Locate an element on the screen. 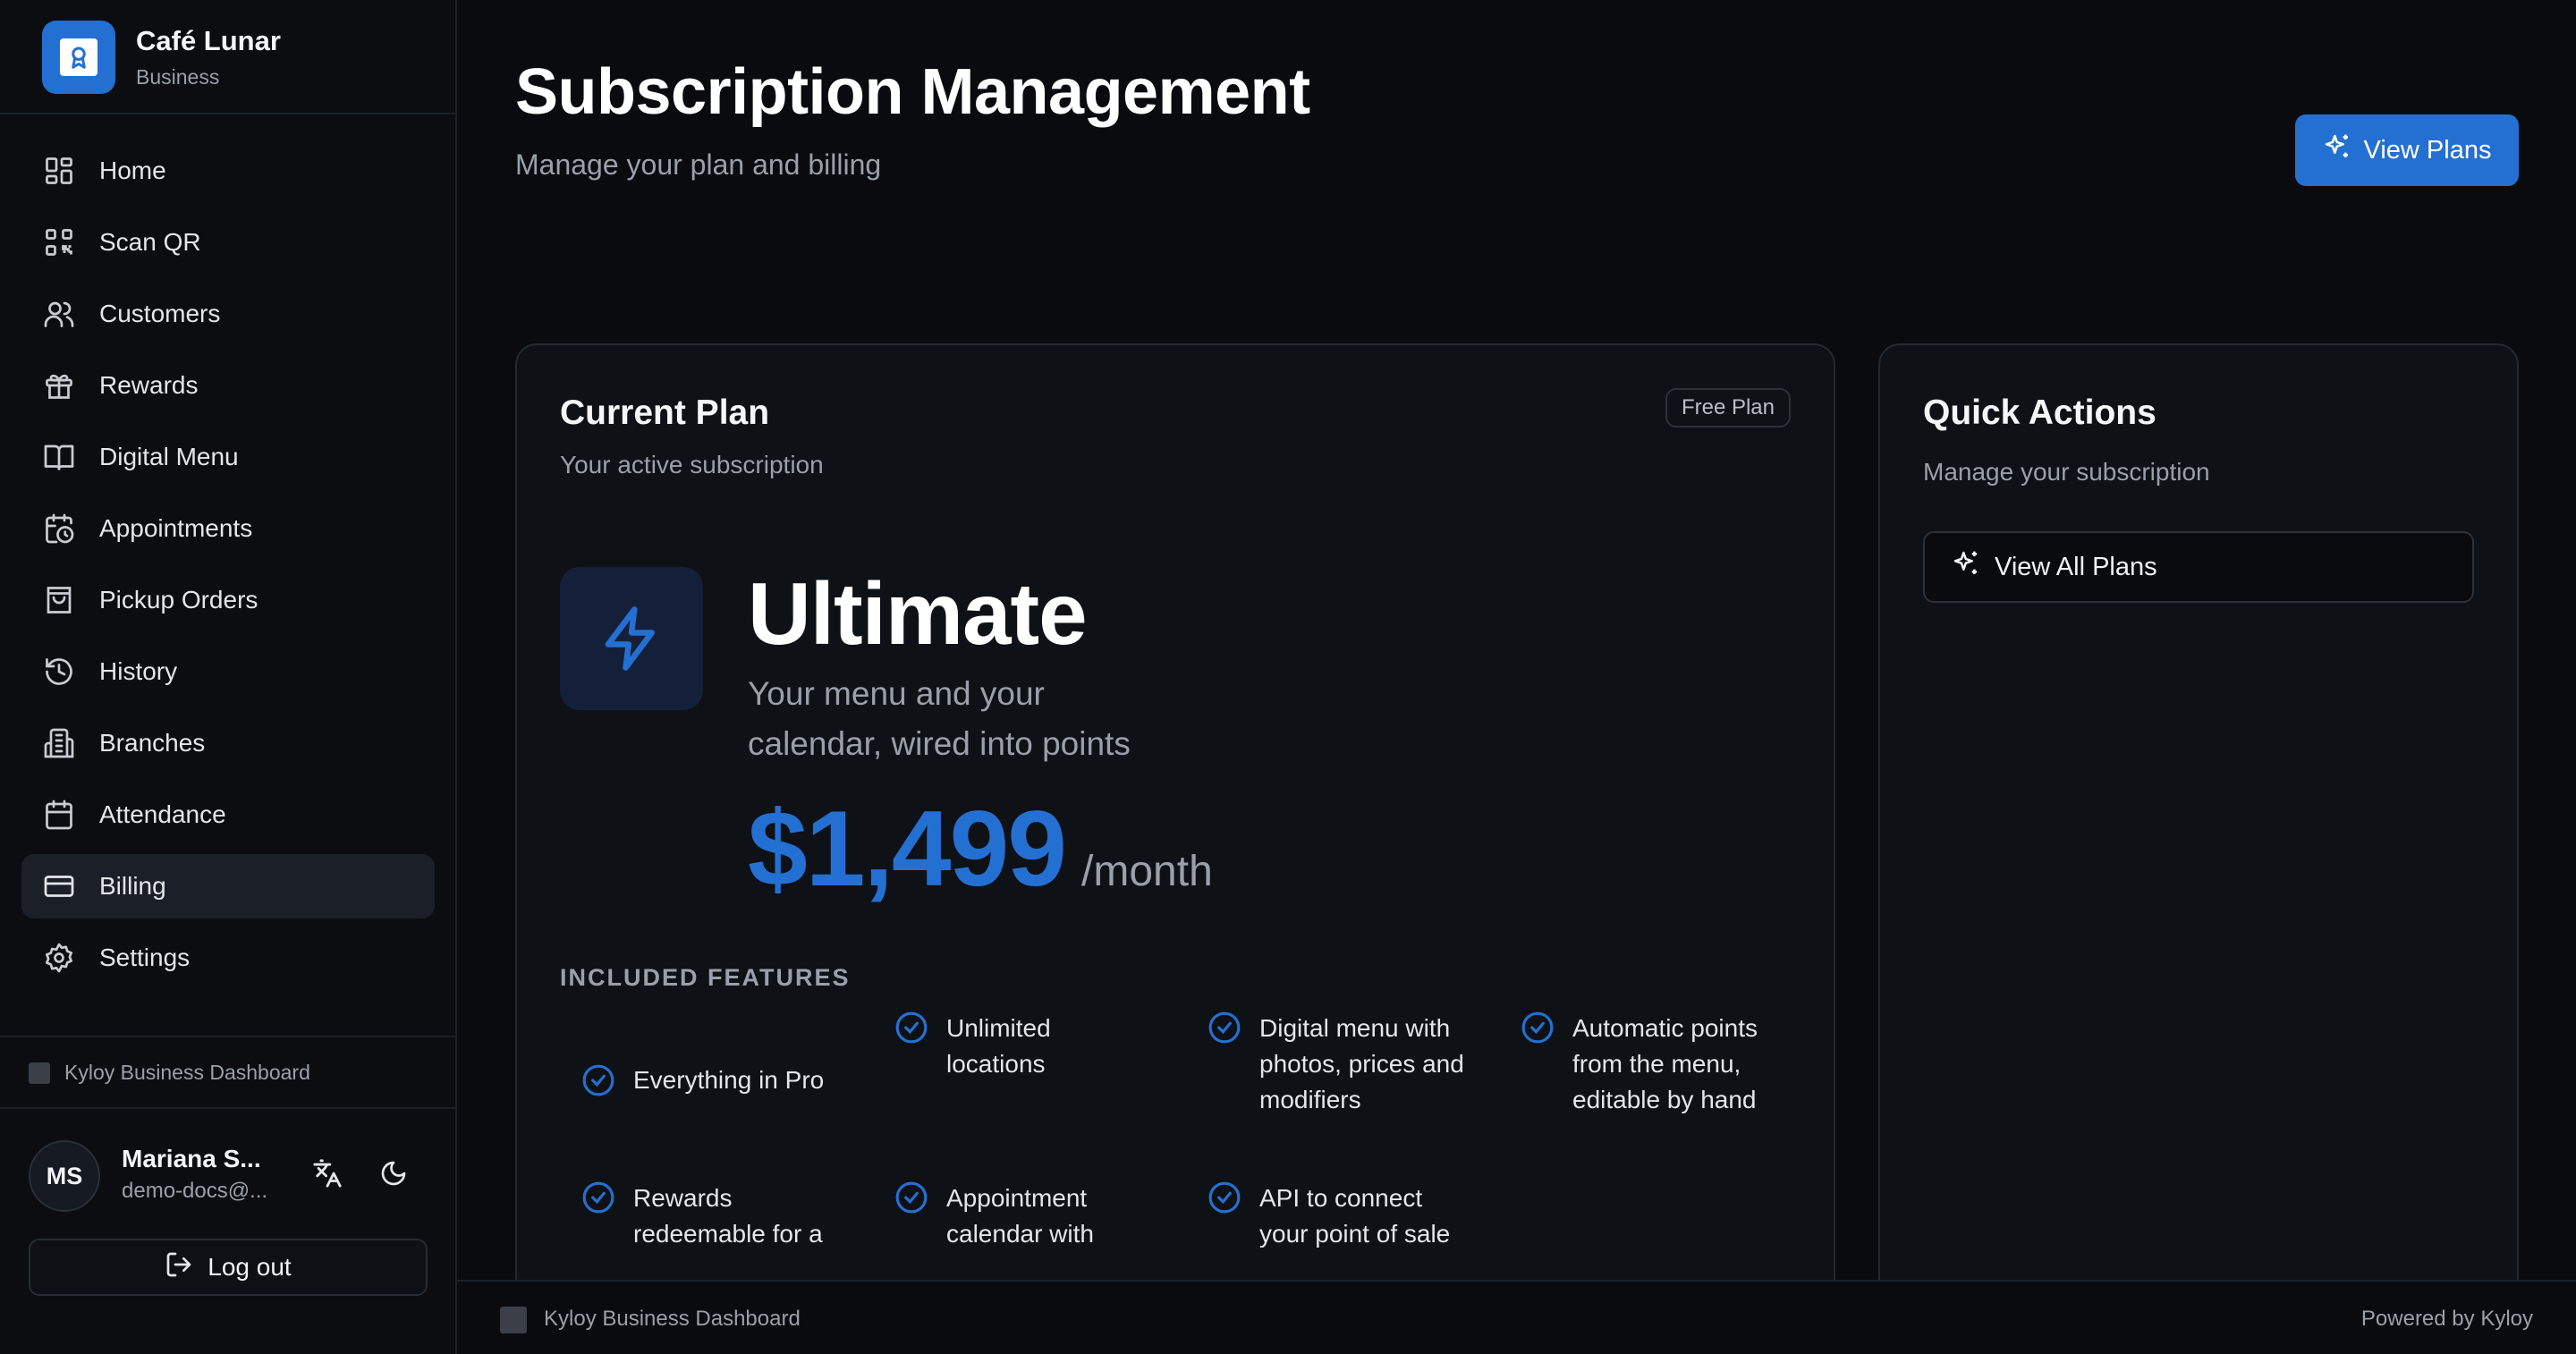 Image resolution: width=2576 pixels, height=1354 pixels. page-subtitle: Manage your plan and billing is located at coordinates (698, 164).